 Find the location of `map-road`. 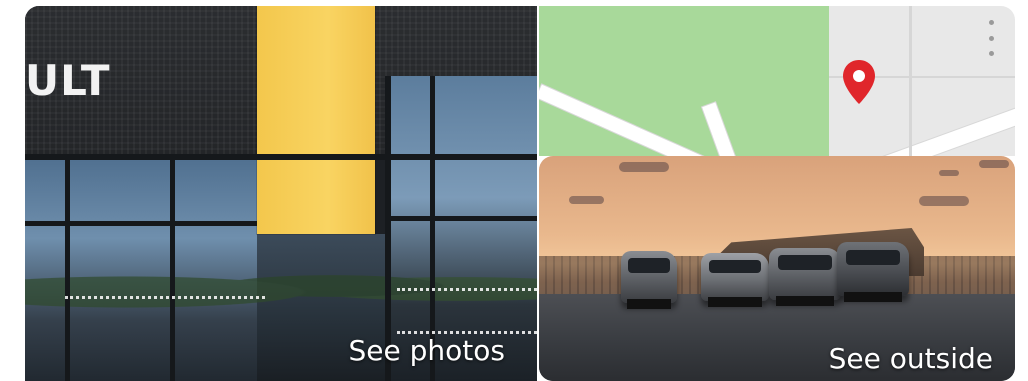

map-road is located at coordinates (943, 124).